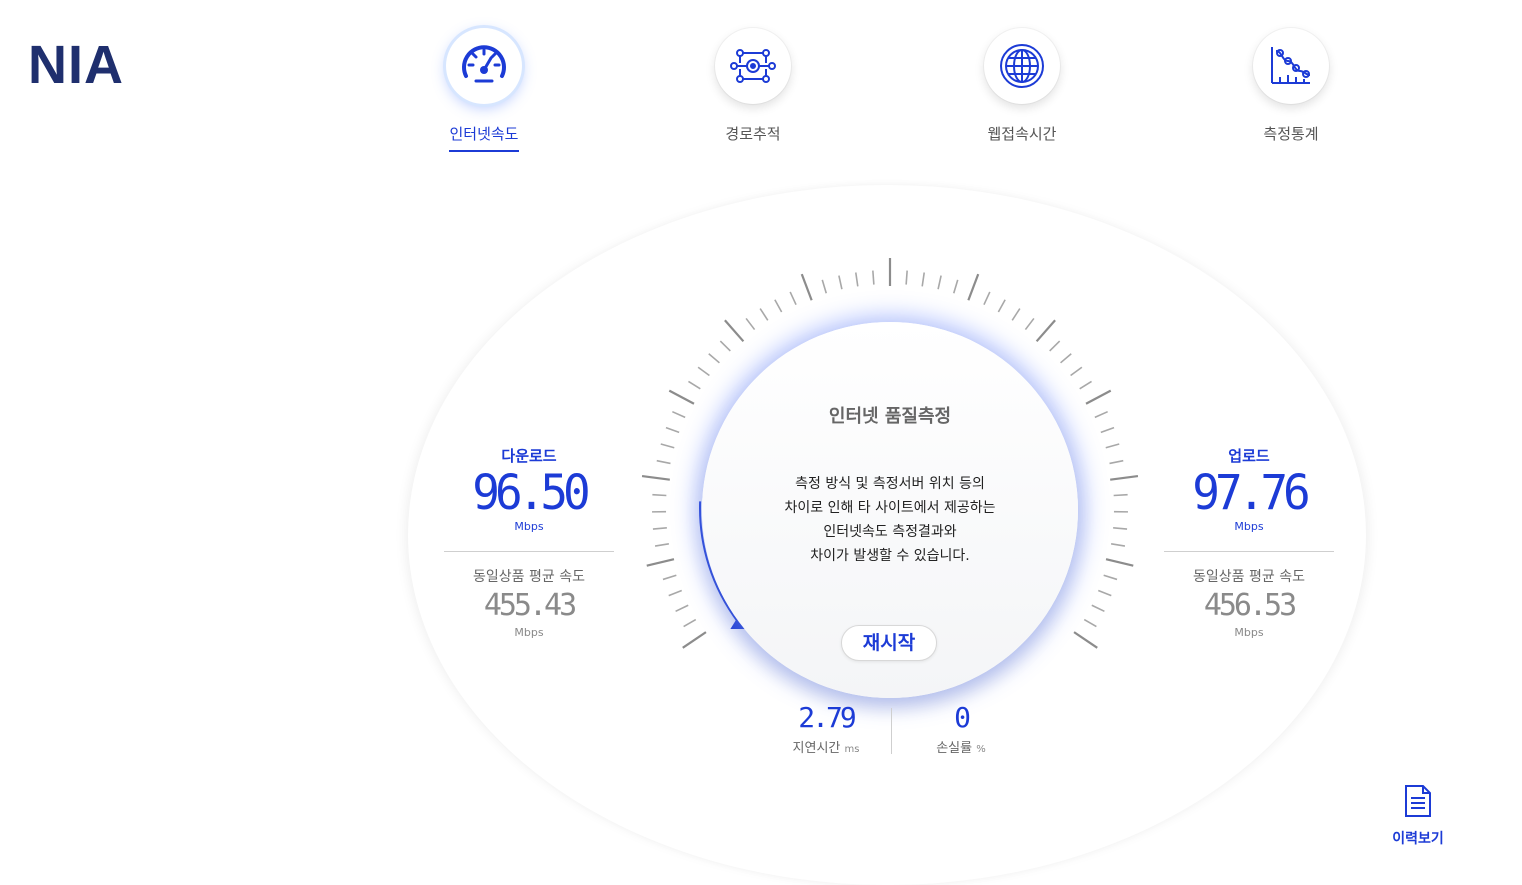 The width and height of the screenshot is (1522, 885). I want to click on restart-button: 재시작, so click(889, 643).